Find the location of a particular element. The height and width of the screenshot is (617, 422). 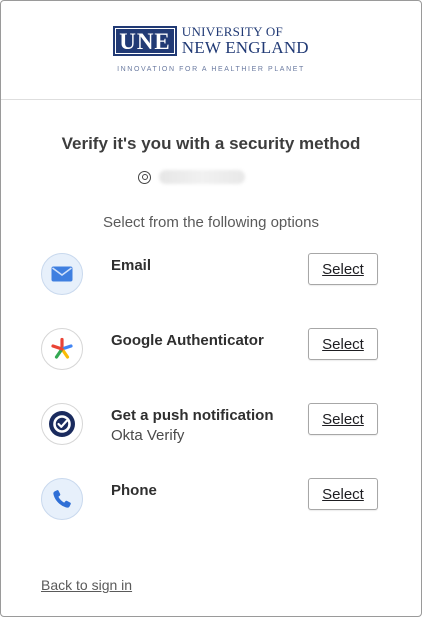

back-to-sign-in-link: Back to sign in is located at coordinates (86, 585).